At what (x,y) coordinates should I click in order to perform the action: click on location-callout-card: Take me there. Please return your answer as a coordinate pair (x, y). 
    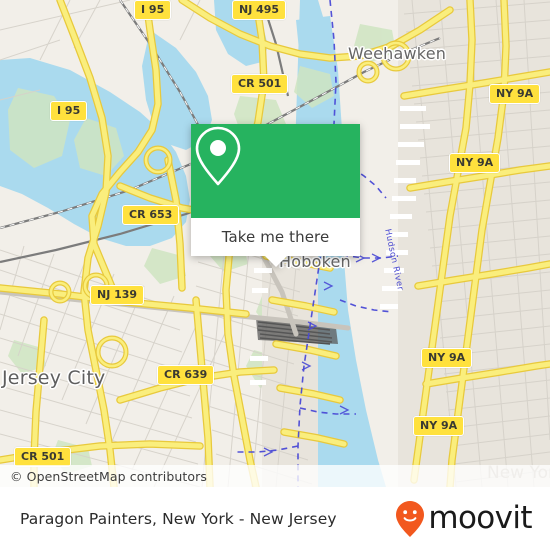
    Looking at the image, I should click on (275, 195).